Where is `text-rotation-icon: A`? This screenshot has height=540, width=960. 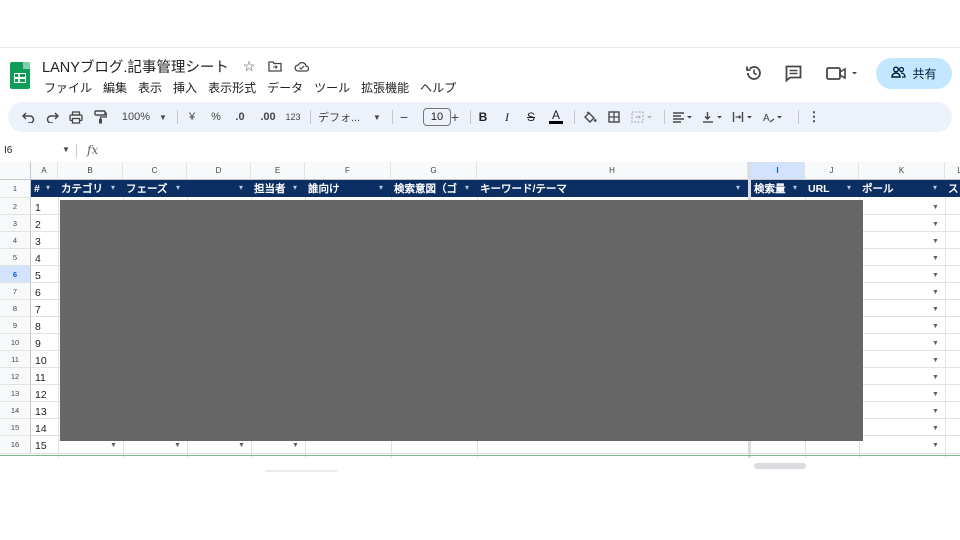 text-rotation-icon: A is located at coordinates (774, 117).